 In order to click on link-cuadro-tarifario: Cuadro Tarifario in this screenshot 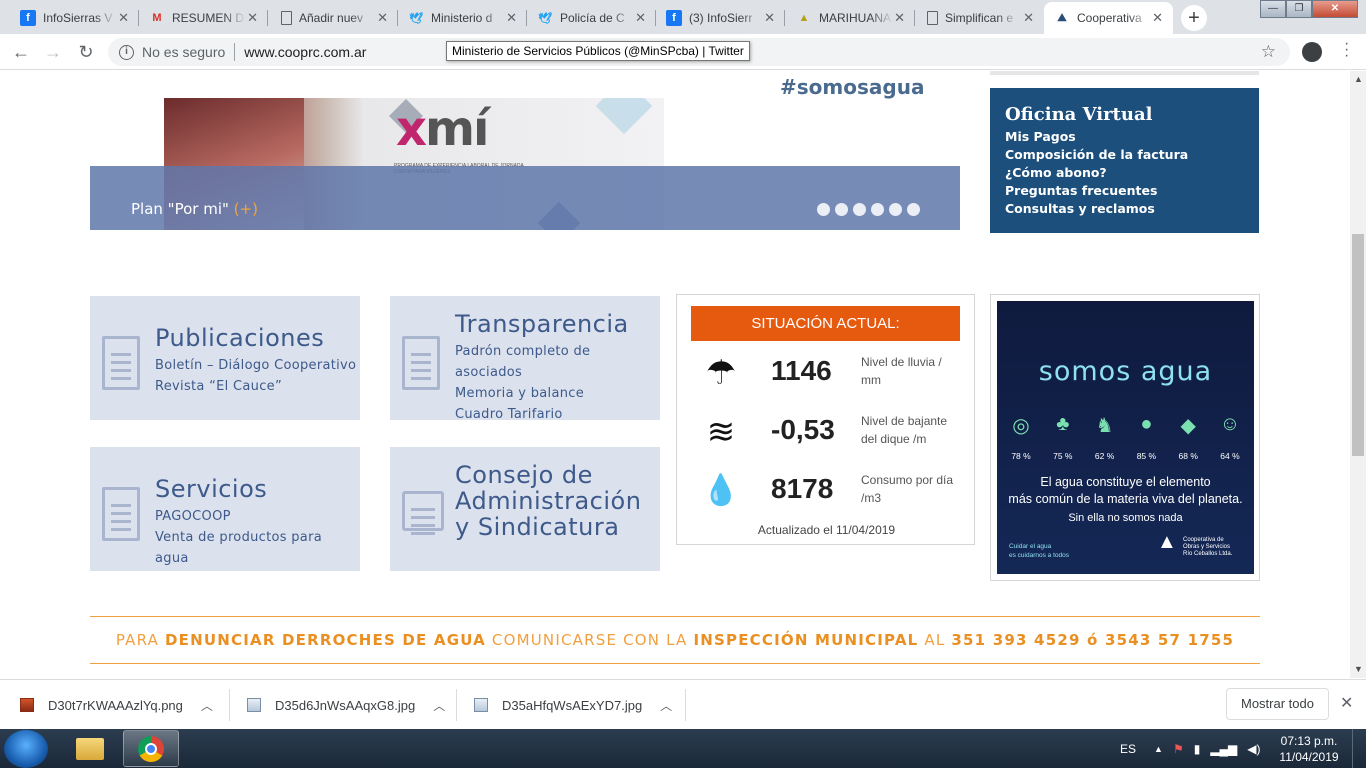, I will do `click(557, 414)`.